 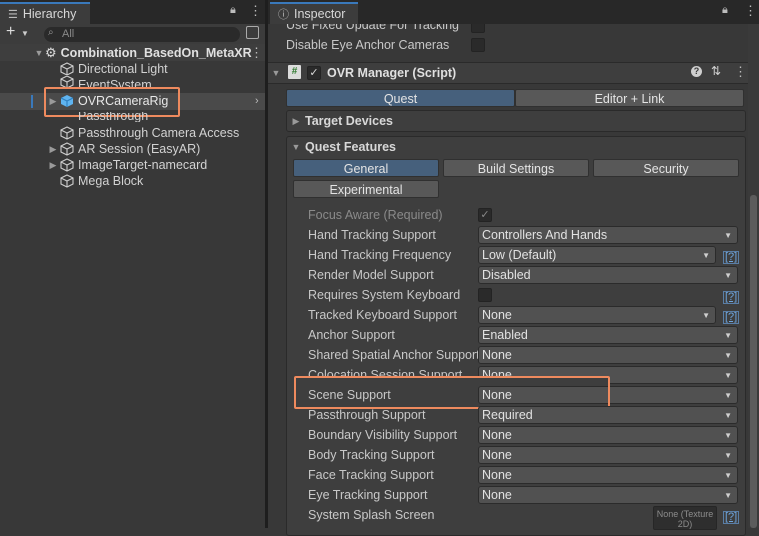 I want to click on hierarchy-tab-label: Hierarchy, so click(x=49, y=14).